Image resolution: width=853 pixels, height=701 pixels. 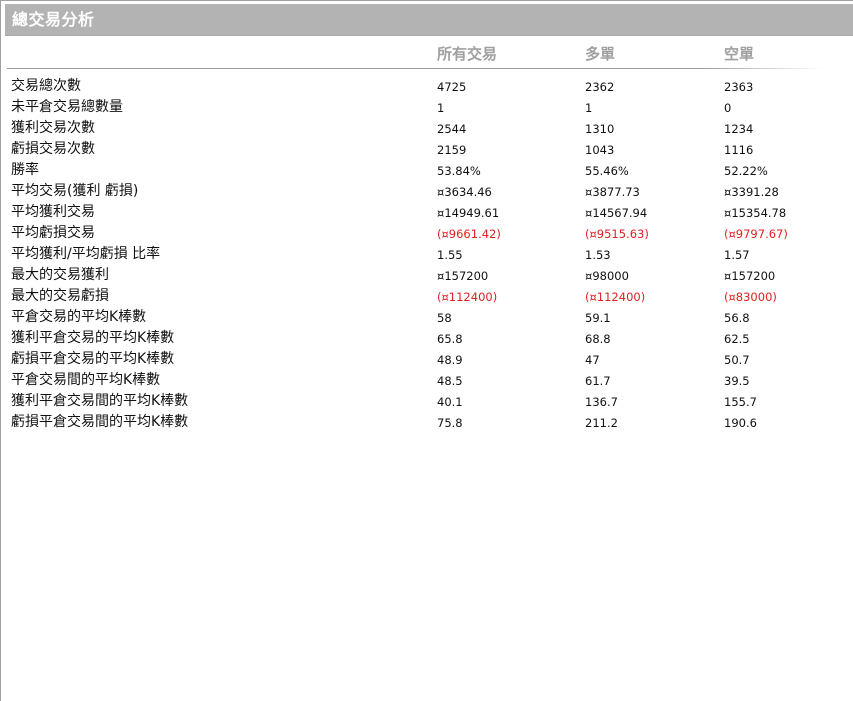 I want to click on row-label: 未平倉交易總數量, so click(x=67, y=107).